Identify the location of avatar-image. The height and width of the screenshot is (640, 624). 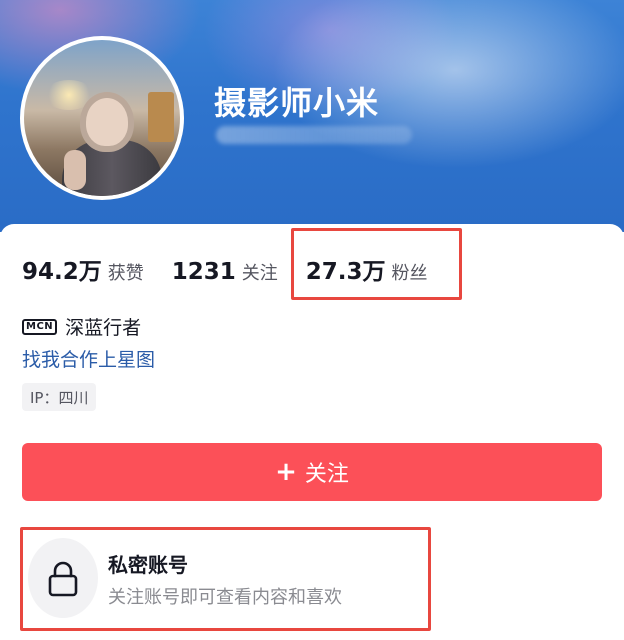
(102, 118).